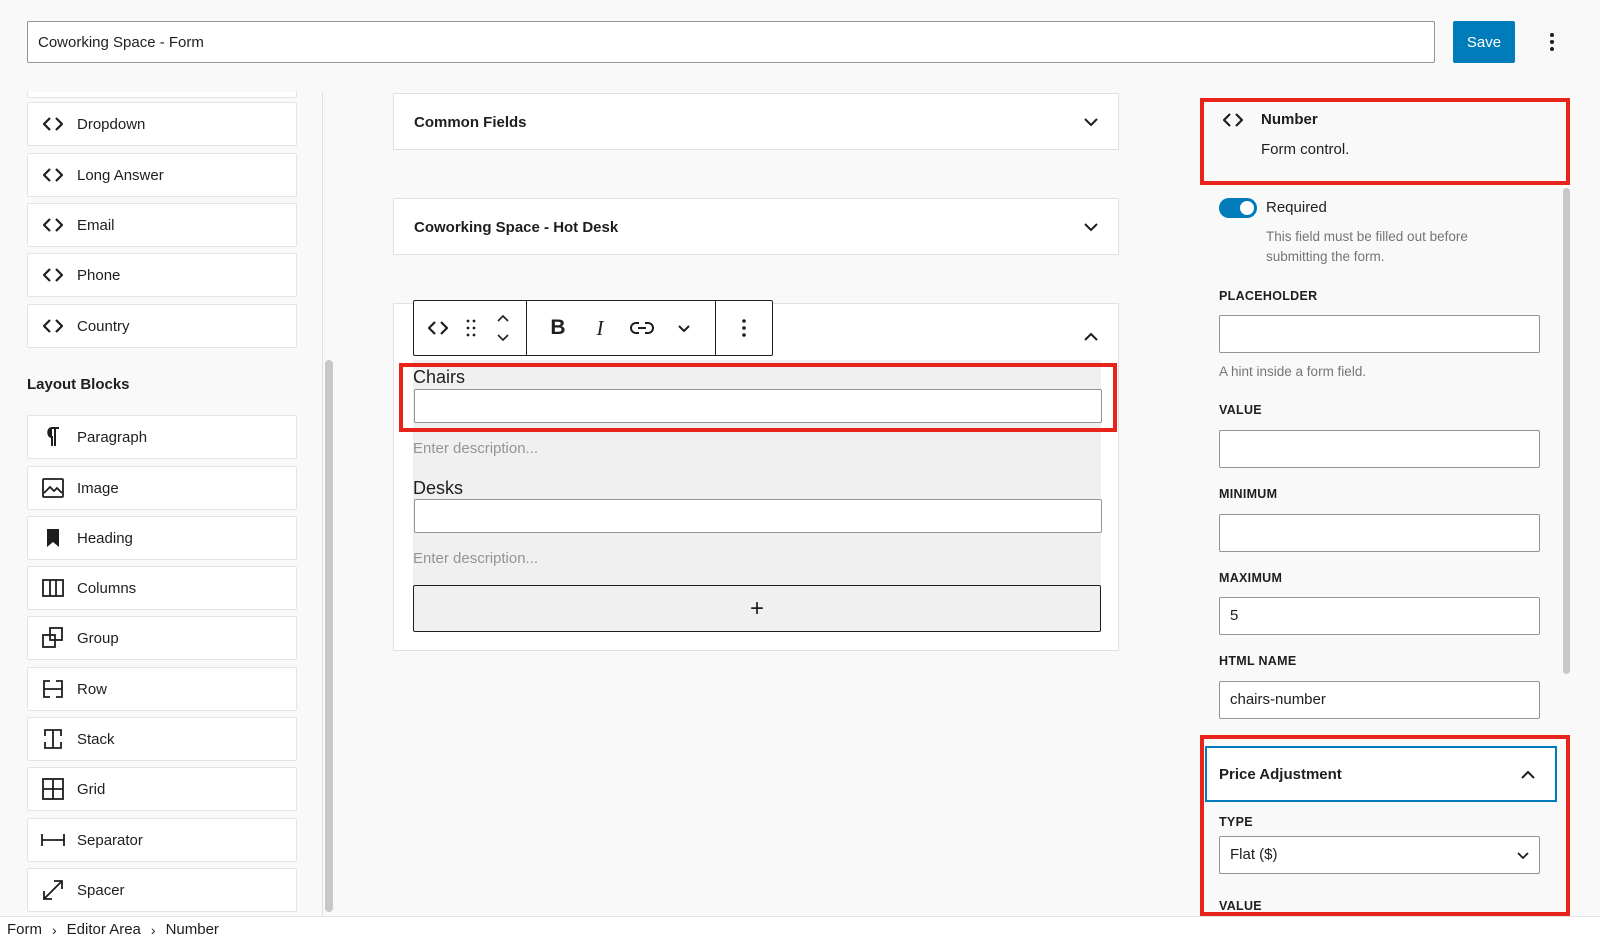  Describe the element at coordinates (600, 328) in the screenshot. I see `italic-button: I` at that location.